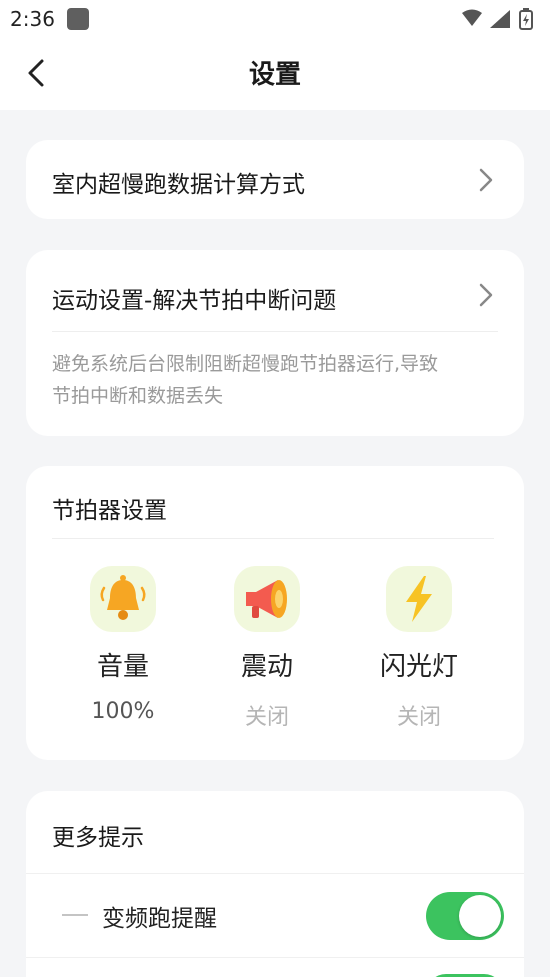  I want to click on flashlight-setting: 闪光灯 关闭, so click(419, 648).